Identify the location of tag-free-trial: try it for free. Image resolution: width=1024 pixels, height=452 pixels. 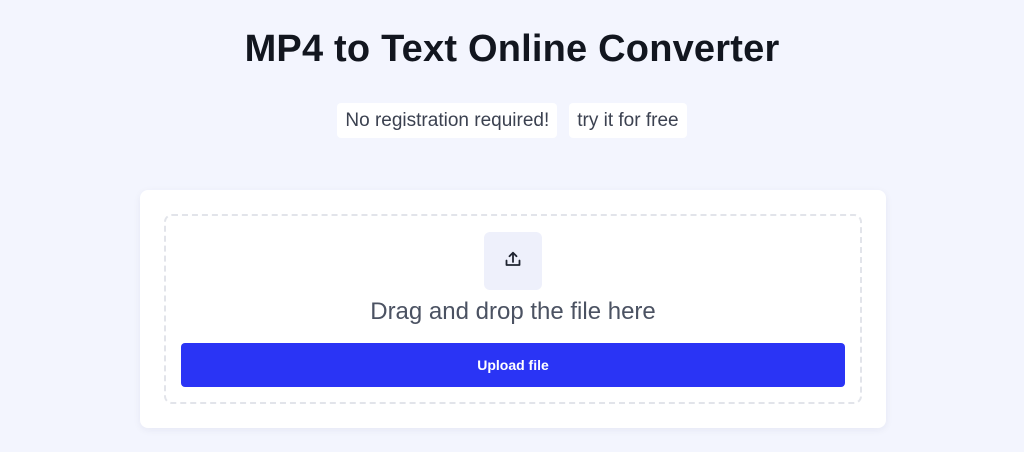
(628, 120).